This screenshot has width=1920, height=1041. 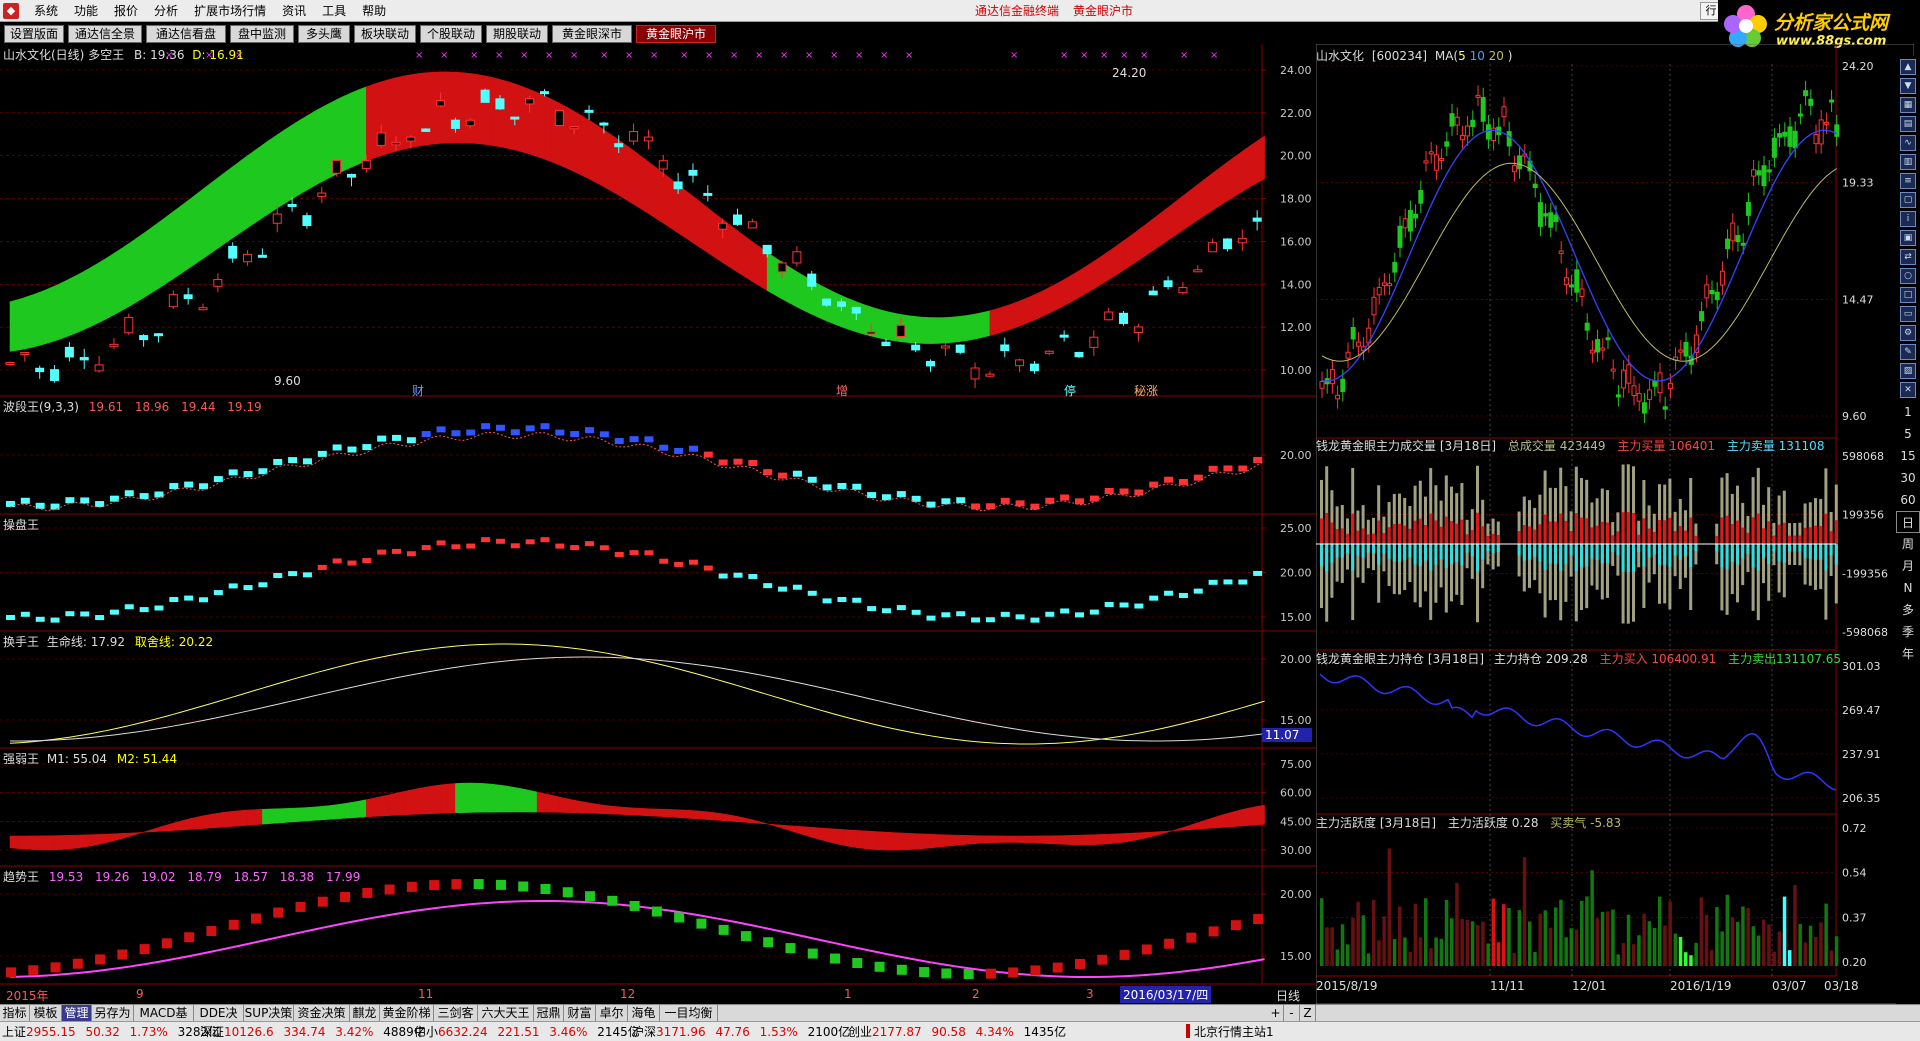 What do you see at coordinates (1908, 610) in the screenshot?
I see `period-multi: 多` at bounding box center [1908, 610].